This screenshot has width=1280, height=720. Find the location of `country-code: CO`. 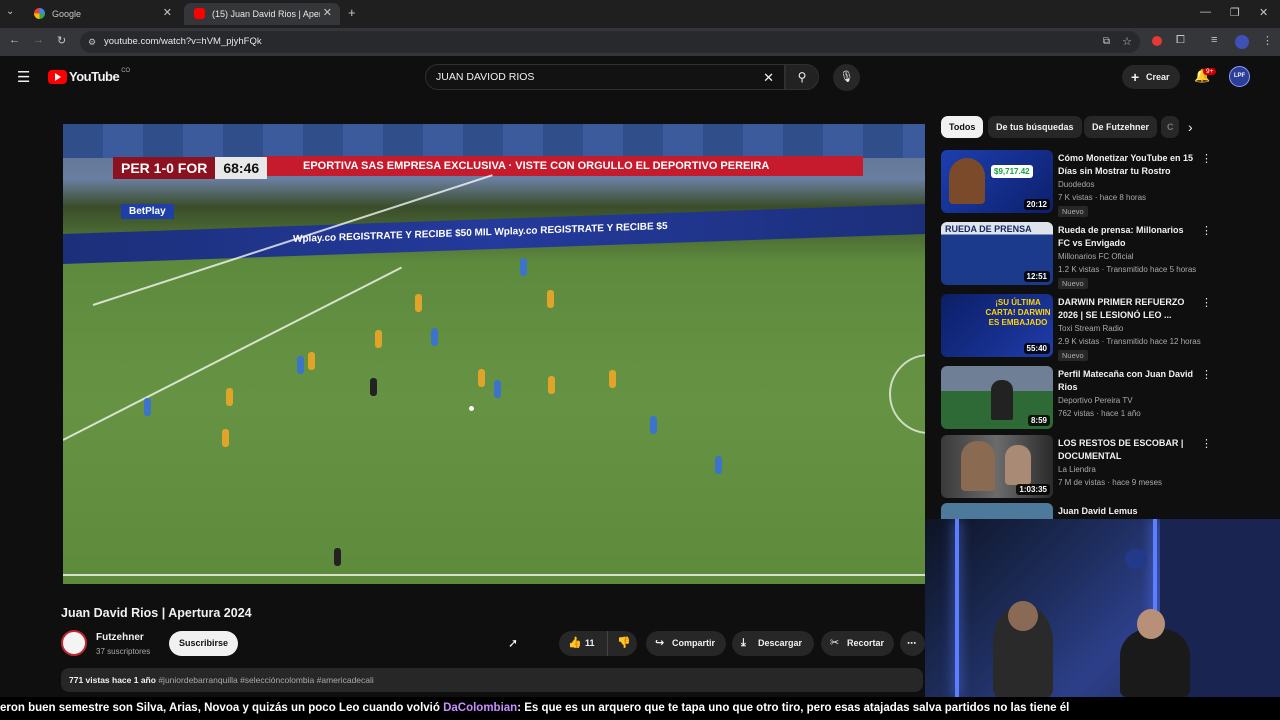

country-code: CO is located at coordinates (126, 70).